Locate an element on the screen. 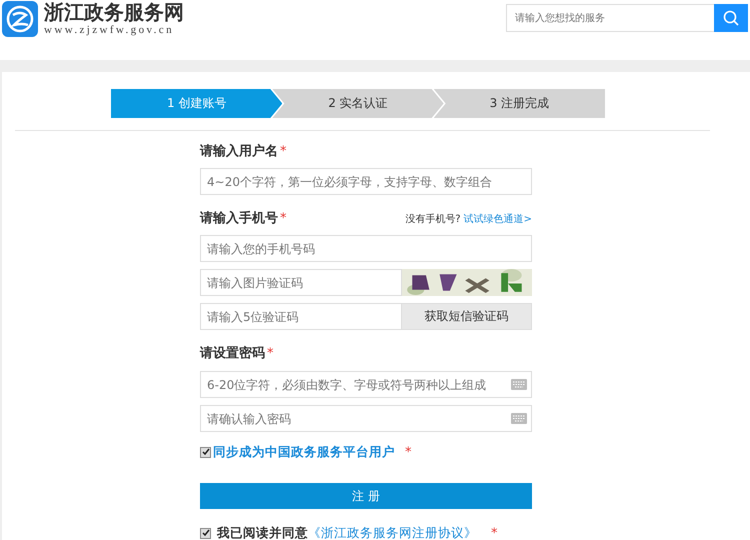 This screenshot has height=540, width=750. field-label: 请输入手机号 is located at coordinates (239, 218).